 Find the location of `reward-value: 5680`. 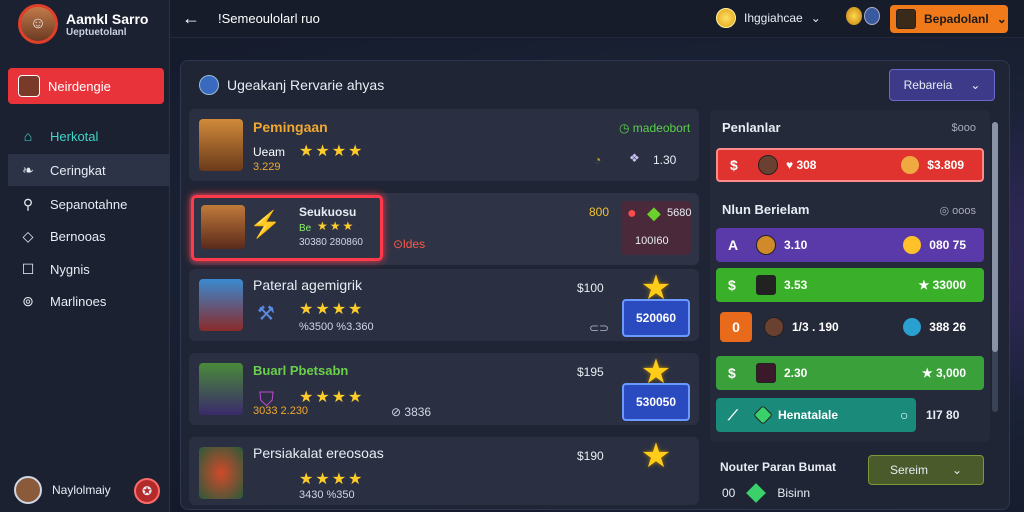

reward-value: 5680 is located at coordinates (679, 213).